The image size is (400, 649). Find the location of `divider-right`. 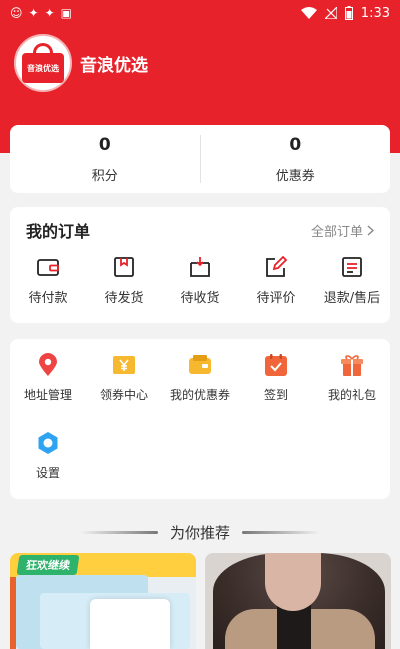

divider-right is located at coordinates (281, 532).